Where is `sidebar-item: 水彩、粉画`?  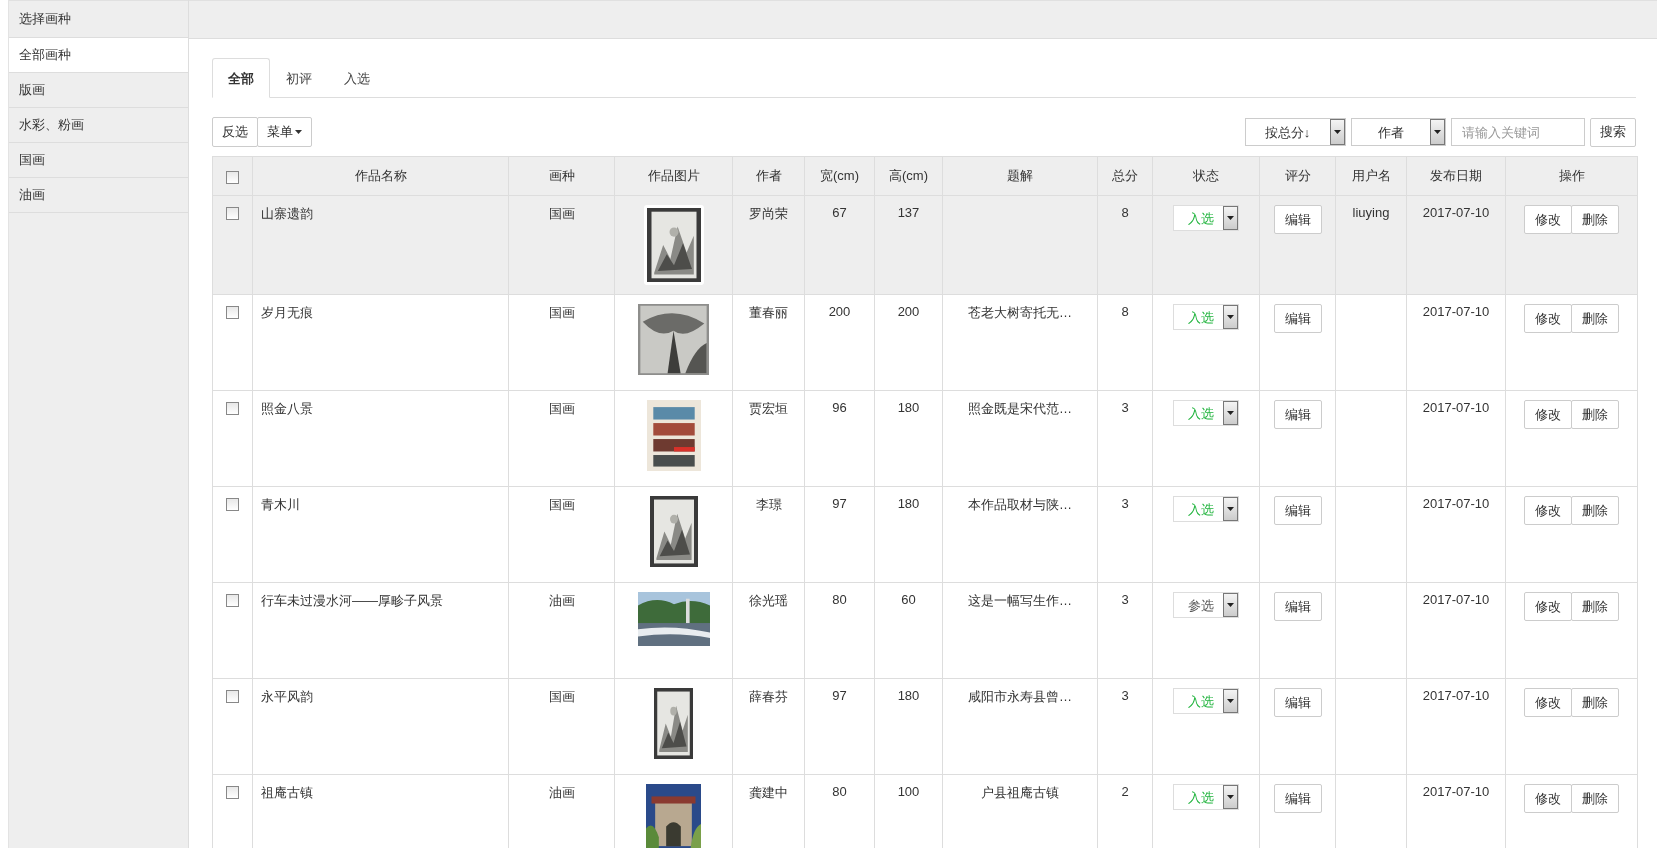
sidebar-item: 水彩、粉画 is located at coordinates (98, 125).